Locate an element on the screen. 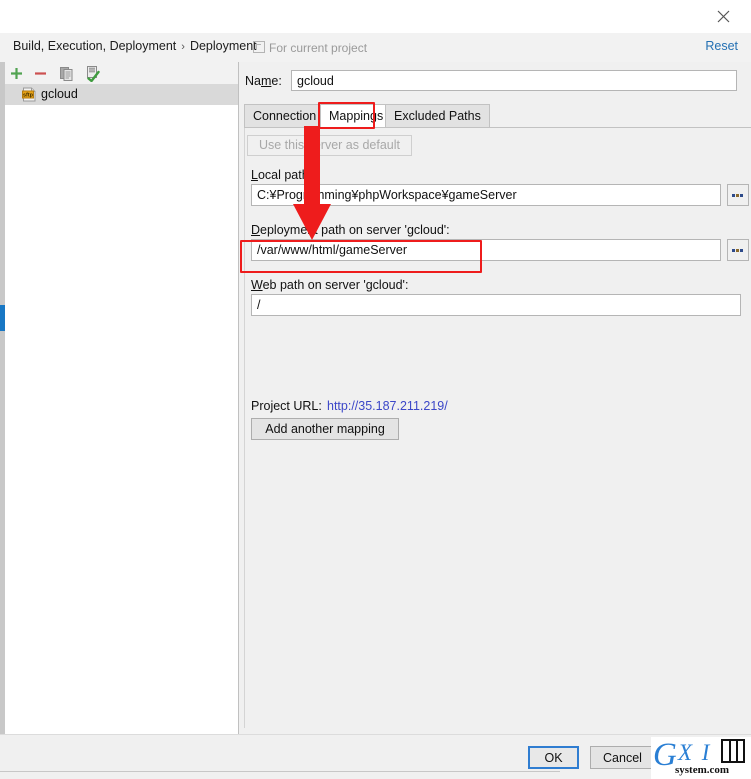 This screenshot has width=751, height=779. local-path-browse-button is located at coordinates (738, 195).